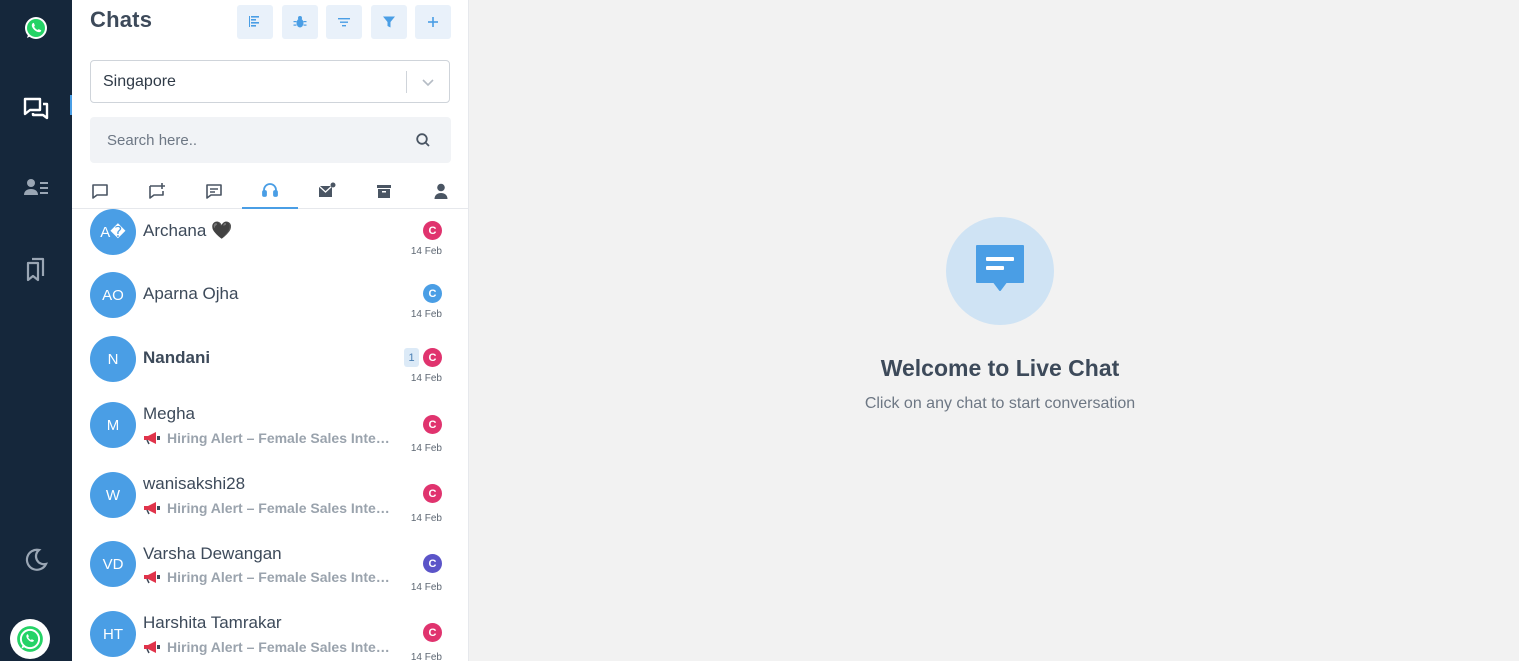 The height and width of the screenshot is (661, 1519). Describe the element at coordinates (428, 82) in the screenshot. I see `chevron-down-icon` at that location.